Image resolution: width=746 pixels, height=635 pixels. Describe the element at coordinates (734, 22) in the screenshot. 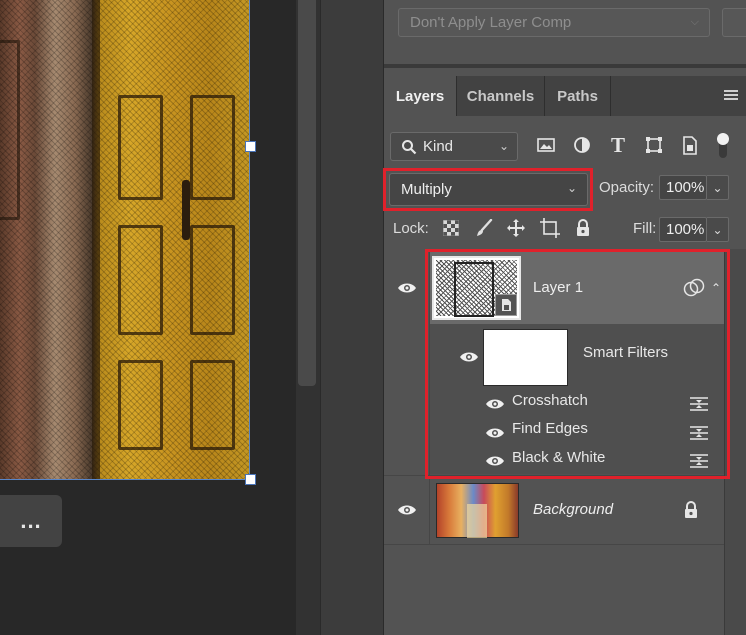

I see `layer-comp-next-button` at that location.